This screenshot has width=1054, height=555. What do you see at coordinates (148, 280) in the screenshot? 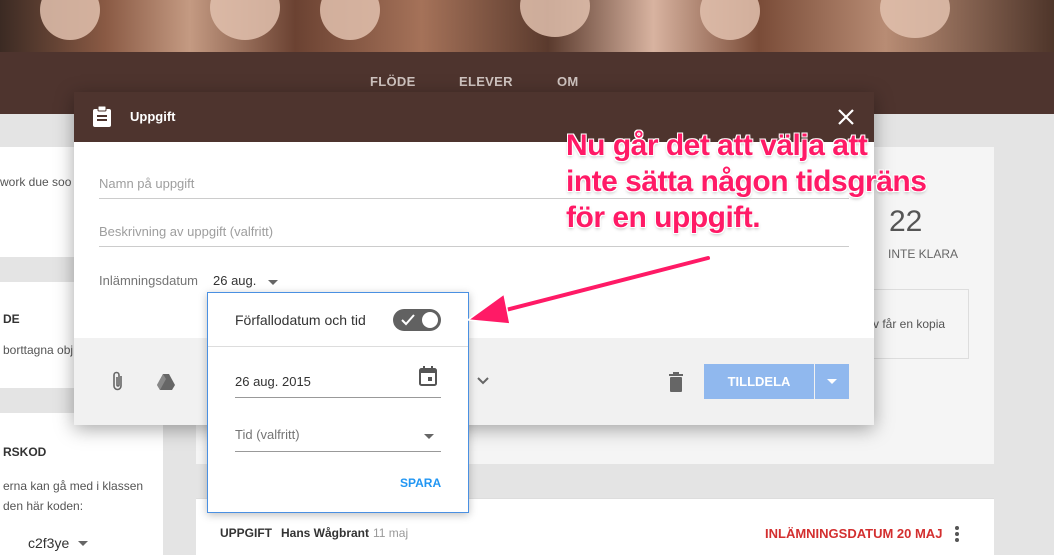
I see `due-date-label: Inlämningsdatum` at bounding box center [148, 280].